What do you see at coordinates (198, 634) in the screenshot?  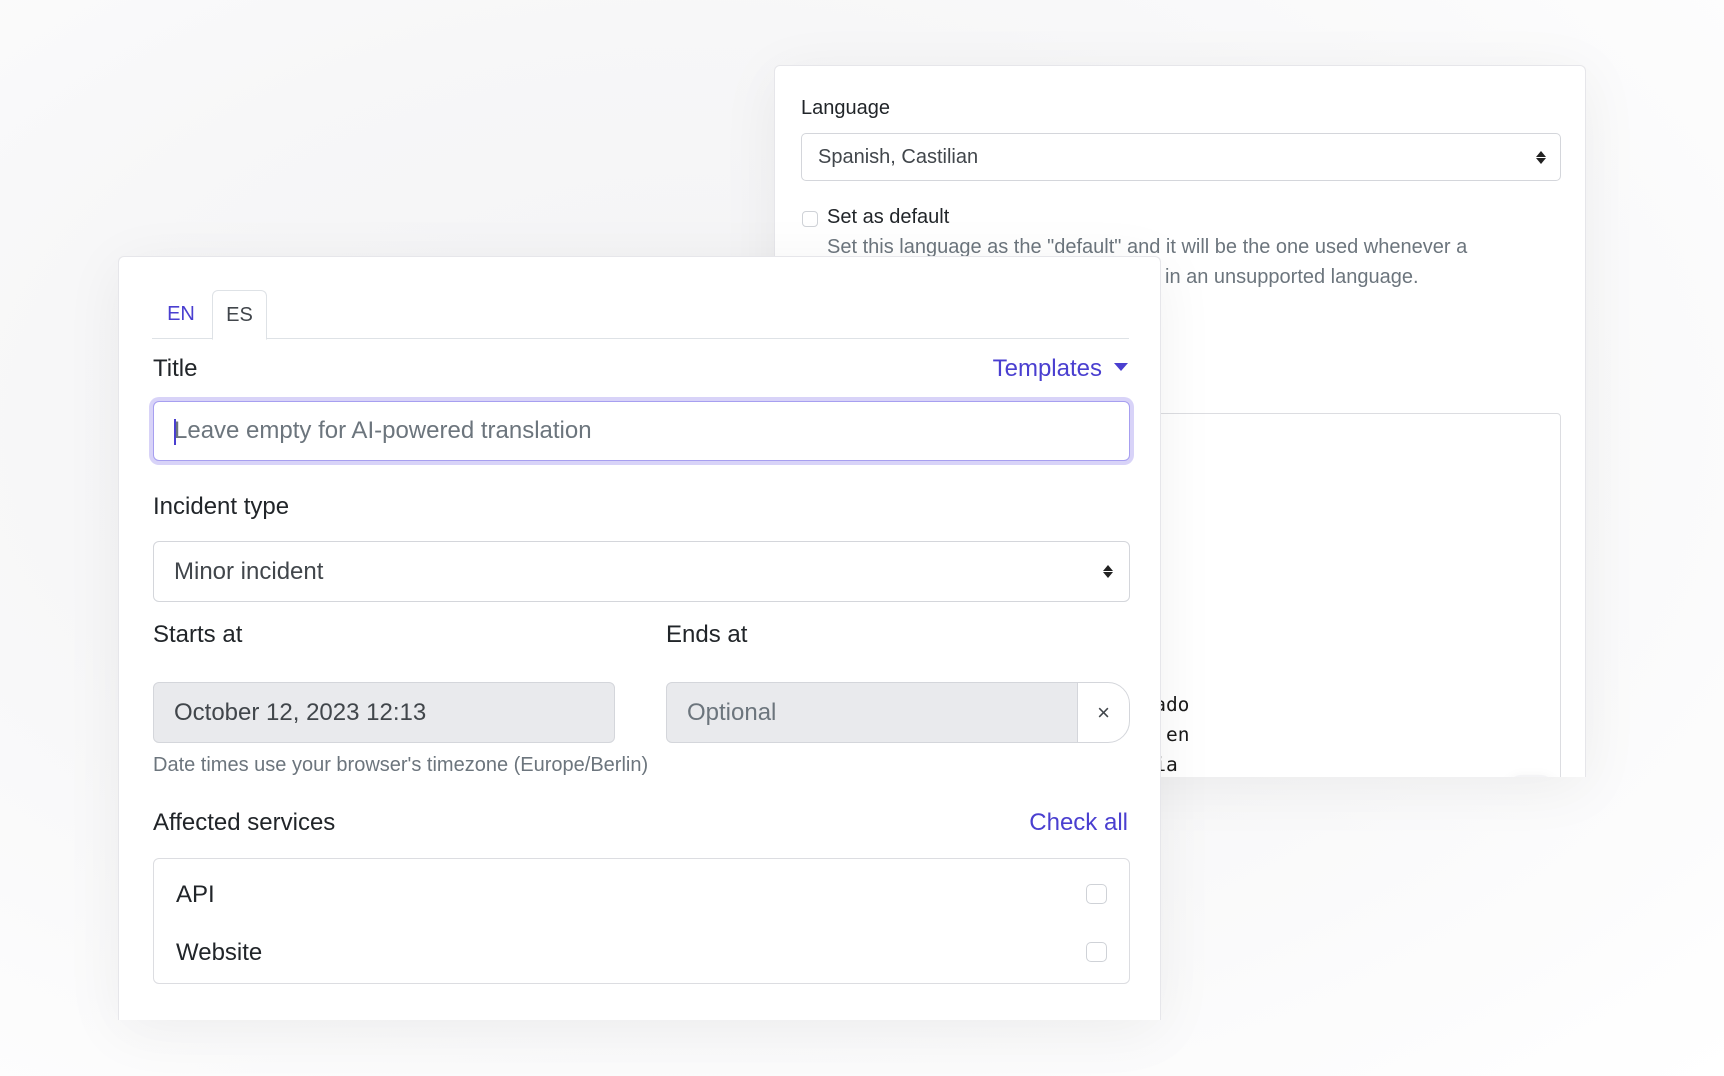 I see `starts-at-label: Starts at` at bounding box center [198, 634].